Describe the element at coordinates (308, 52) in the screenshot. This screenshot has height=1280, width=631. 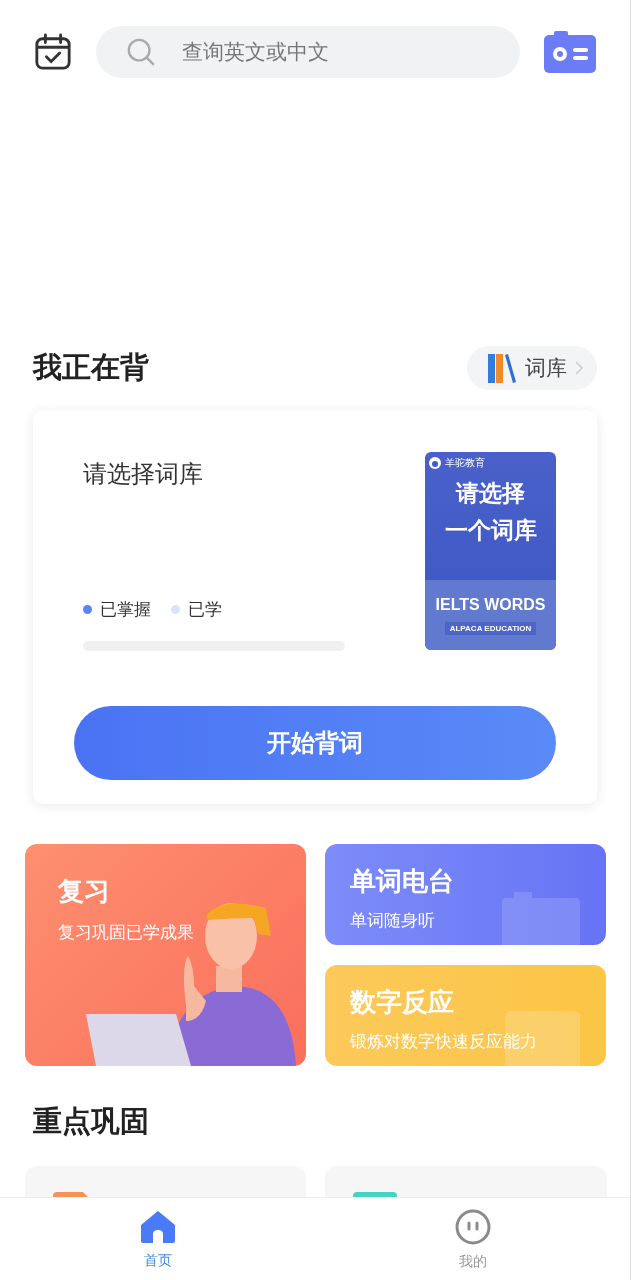
I see `search-field: 查询英文或中文` at that location.